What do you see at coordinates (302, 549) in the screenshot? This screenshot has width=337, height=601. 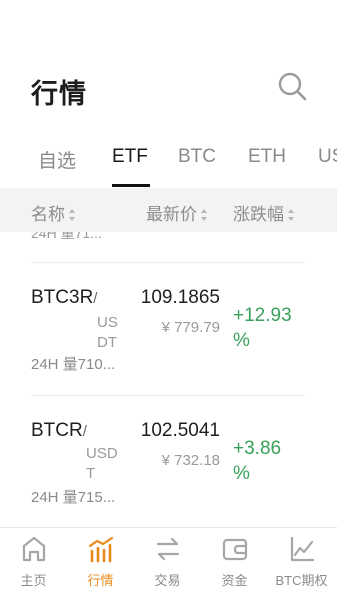 I see `options-chart-icon` at bounding box center [302, 549].